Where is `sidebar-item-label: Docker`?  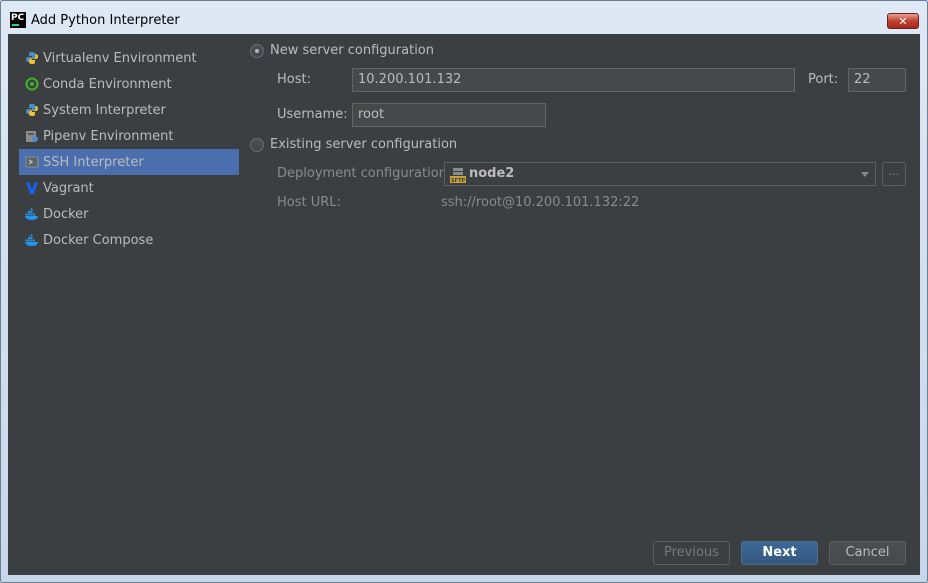
sidebar-item-label: Docker is located at coordinates (66, 214).